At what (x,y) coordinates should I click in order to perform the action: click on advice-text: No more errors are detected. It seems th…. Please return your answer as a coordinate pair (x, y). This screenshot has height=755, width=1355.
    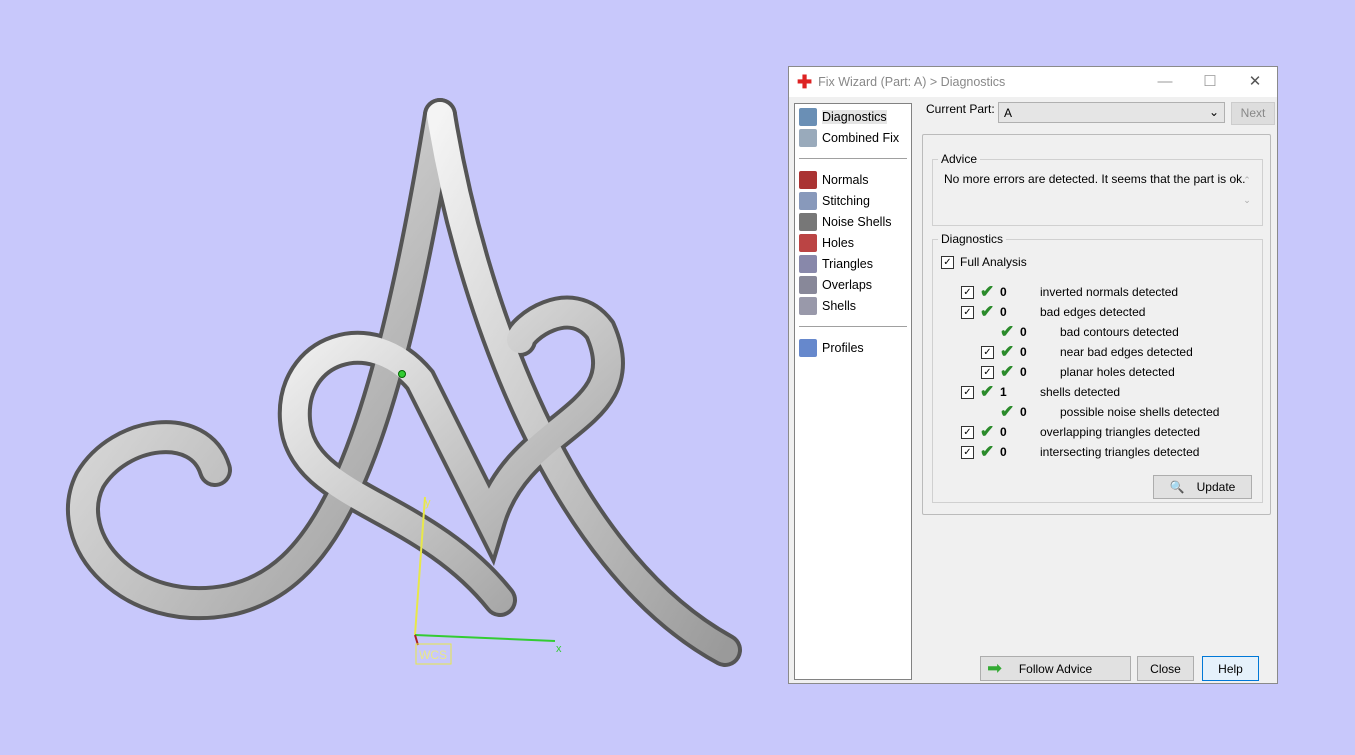
    Looking at the image, I should click on (1095, 179).